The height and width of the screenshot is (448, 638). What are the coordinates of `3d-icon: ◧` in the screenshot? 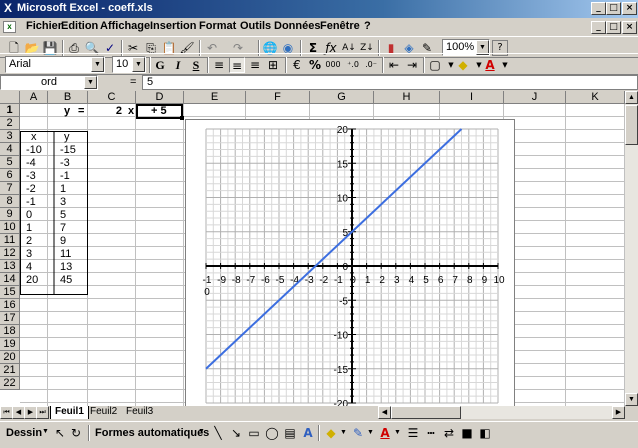 It's located at (485, 433).